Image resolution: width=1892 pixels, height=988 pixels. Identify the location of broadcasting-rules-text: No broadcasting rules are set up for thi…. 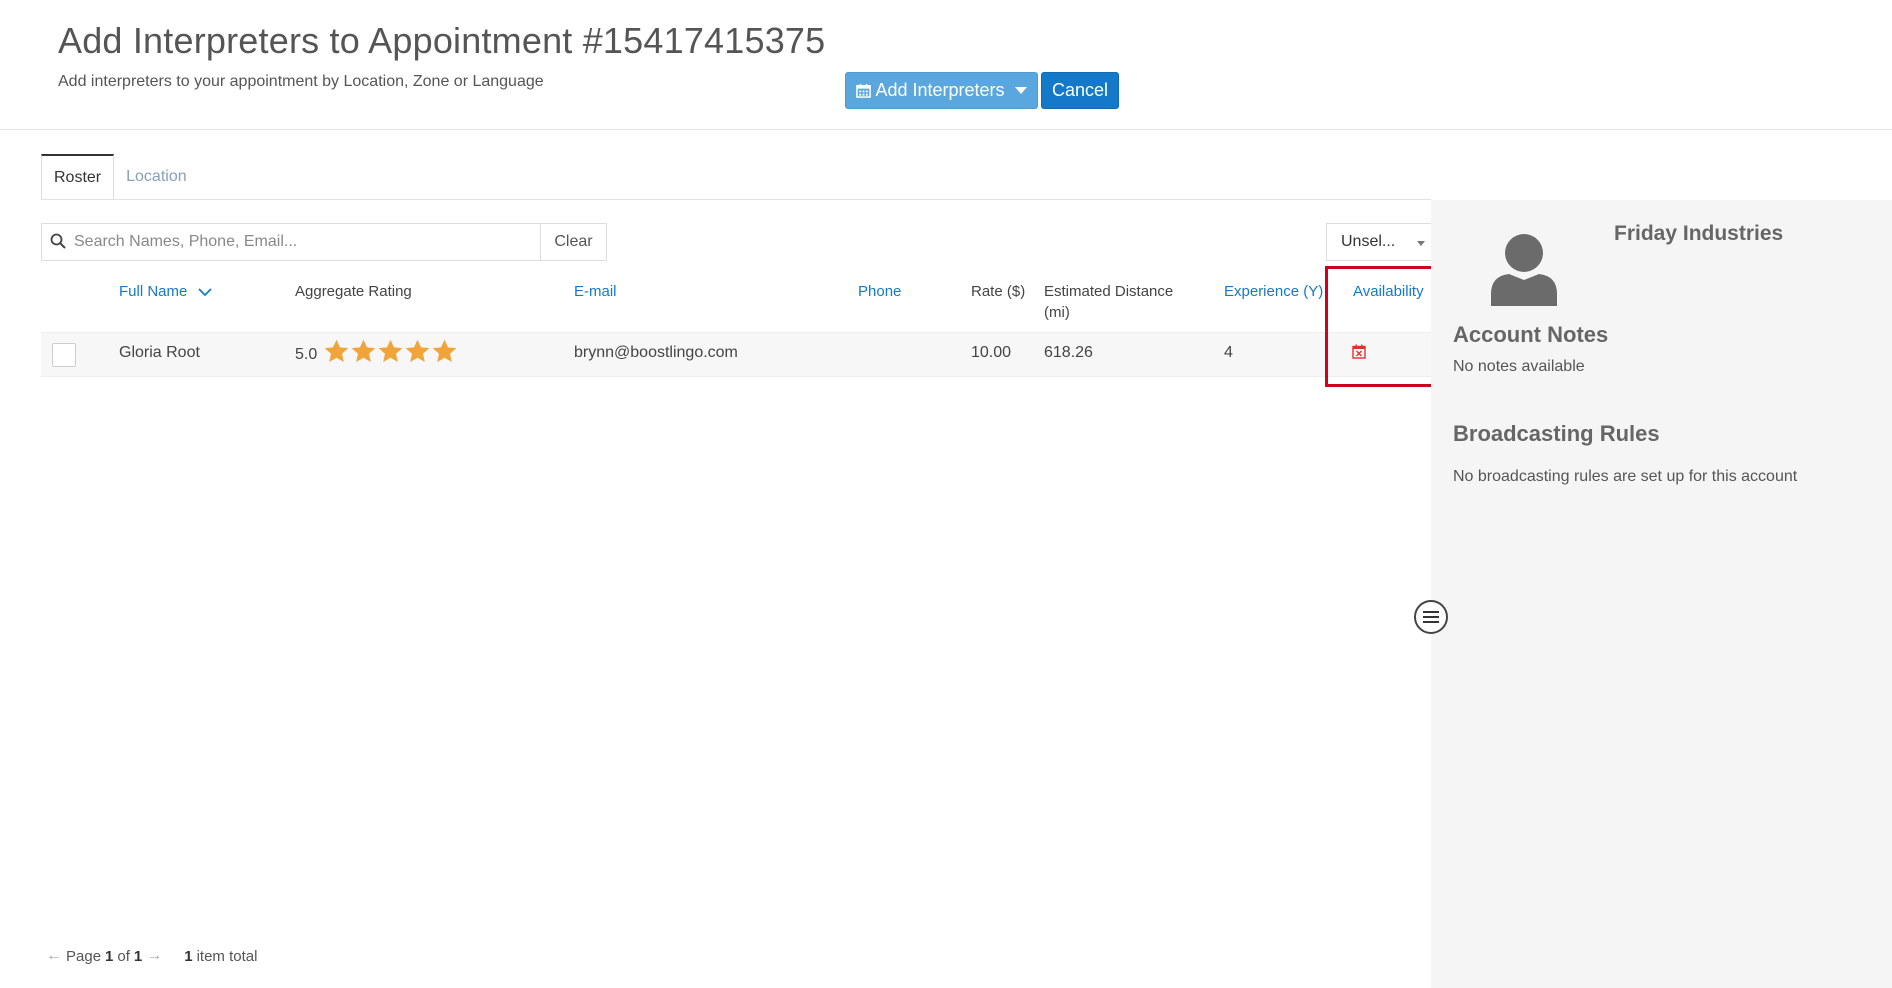
(1625, 476).